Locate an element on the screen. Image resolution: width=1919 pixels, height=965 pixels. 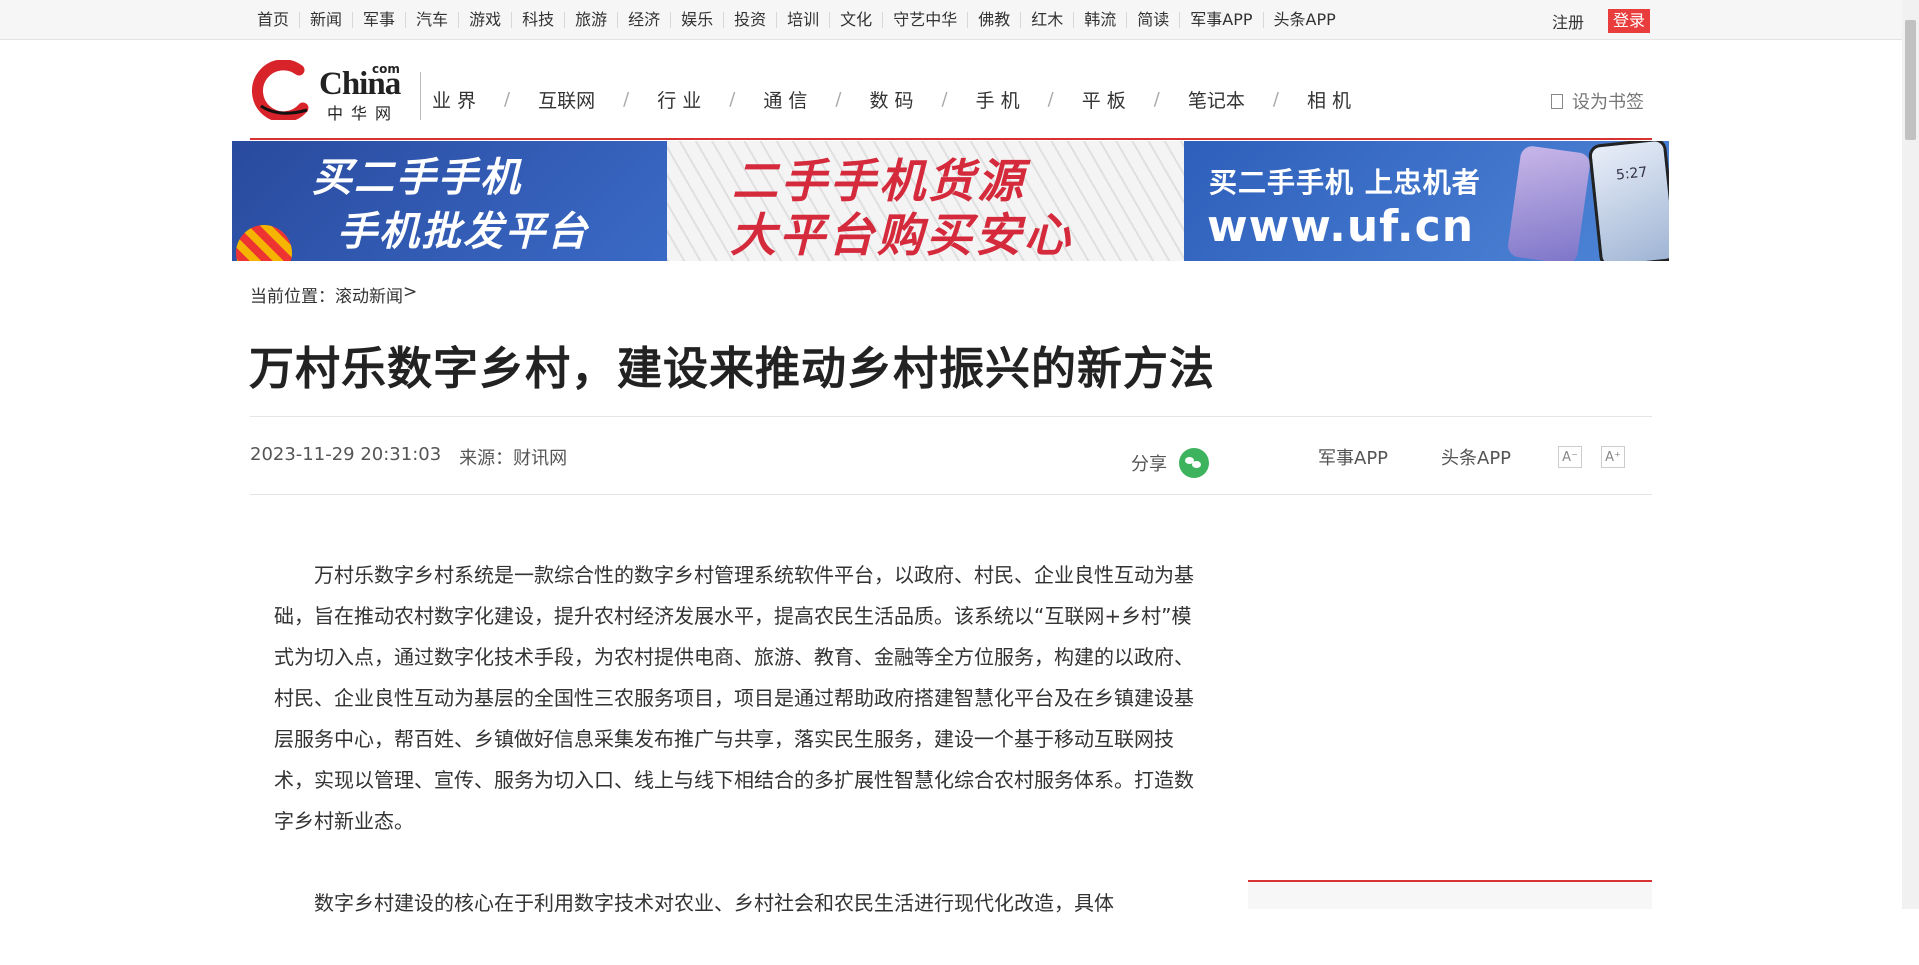
bookmark-link: 设为书签 is located at coordinates (1597, 101).